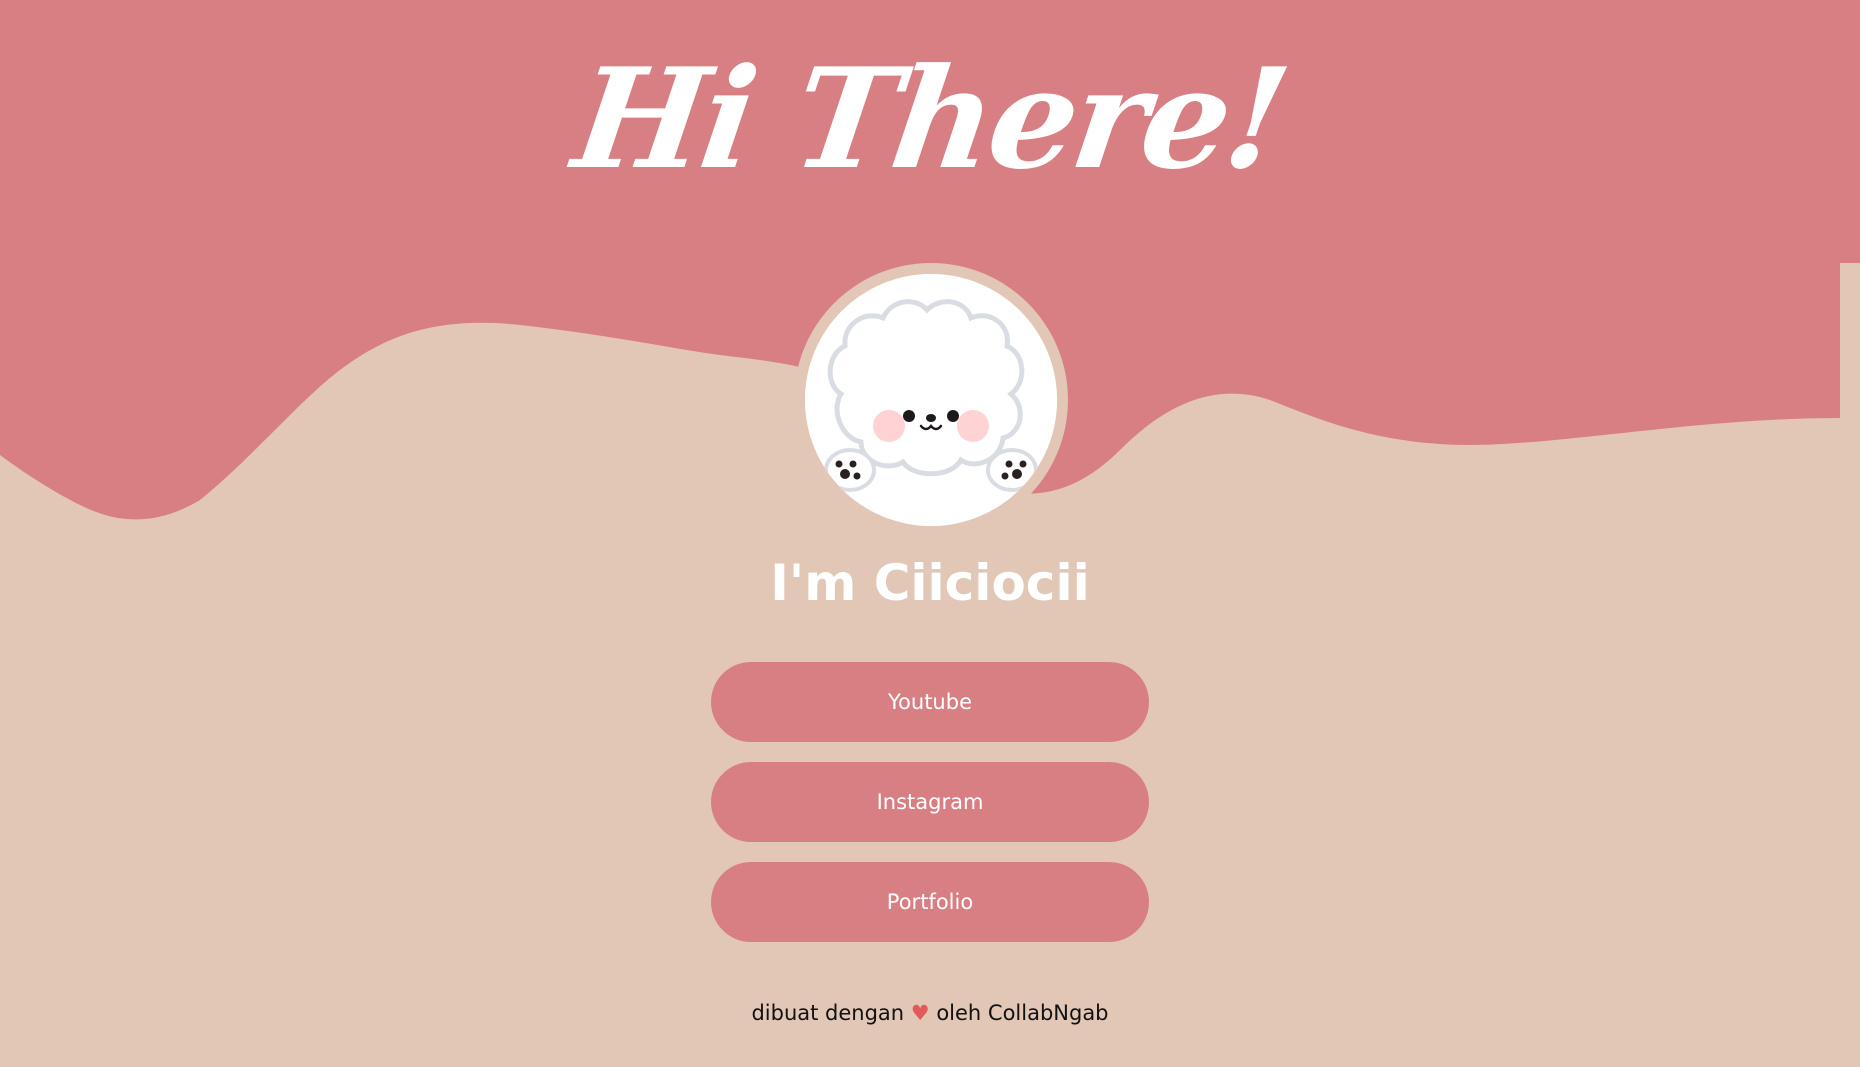 The height and width of the screenshot is (1067, 1860). Describe the element at coordinates (1022, 1013) in the screenshot. I see `footer-credit: oleh CollabNgab` at that location.